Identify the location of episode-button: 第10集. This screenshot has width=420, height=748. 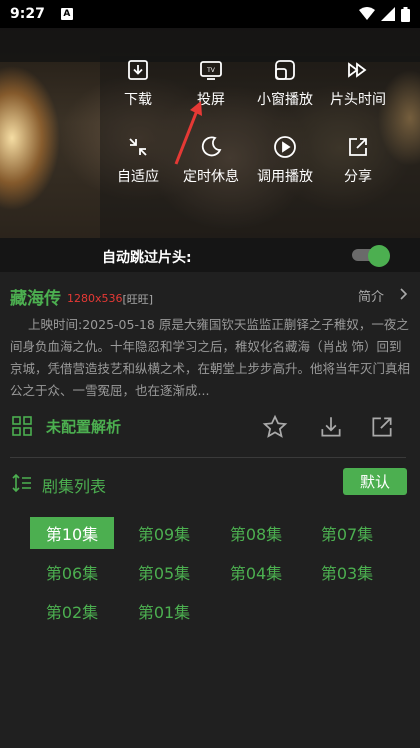
(72, 533).